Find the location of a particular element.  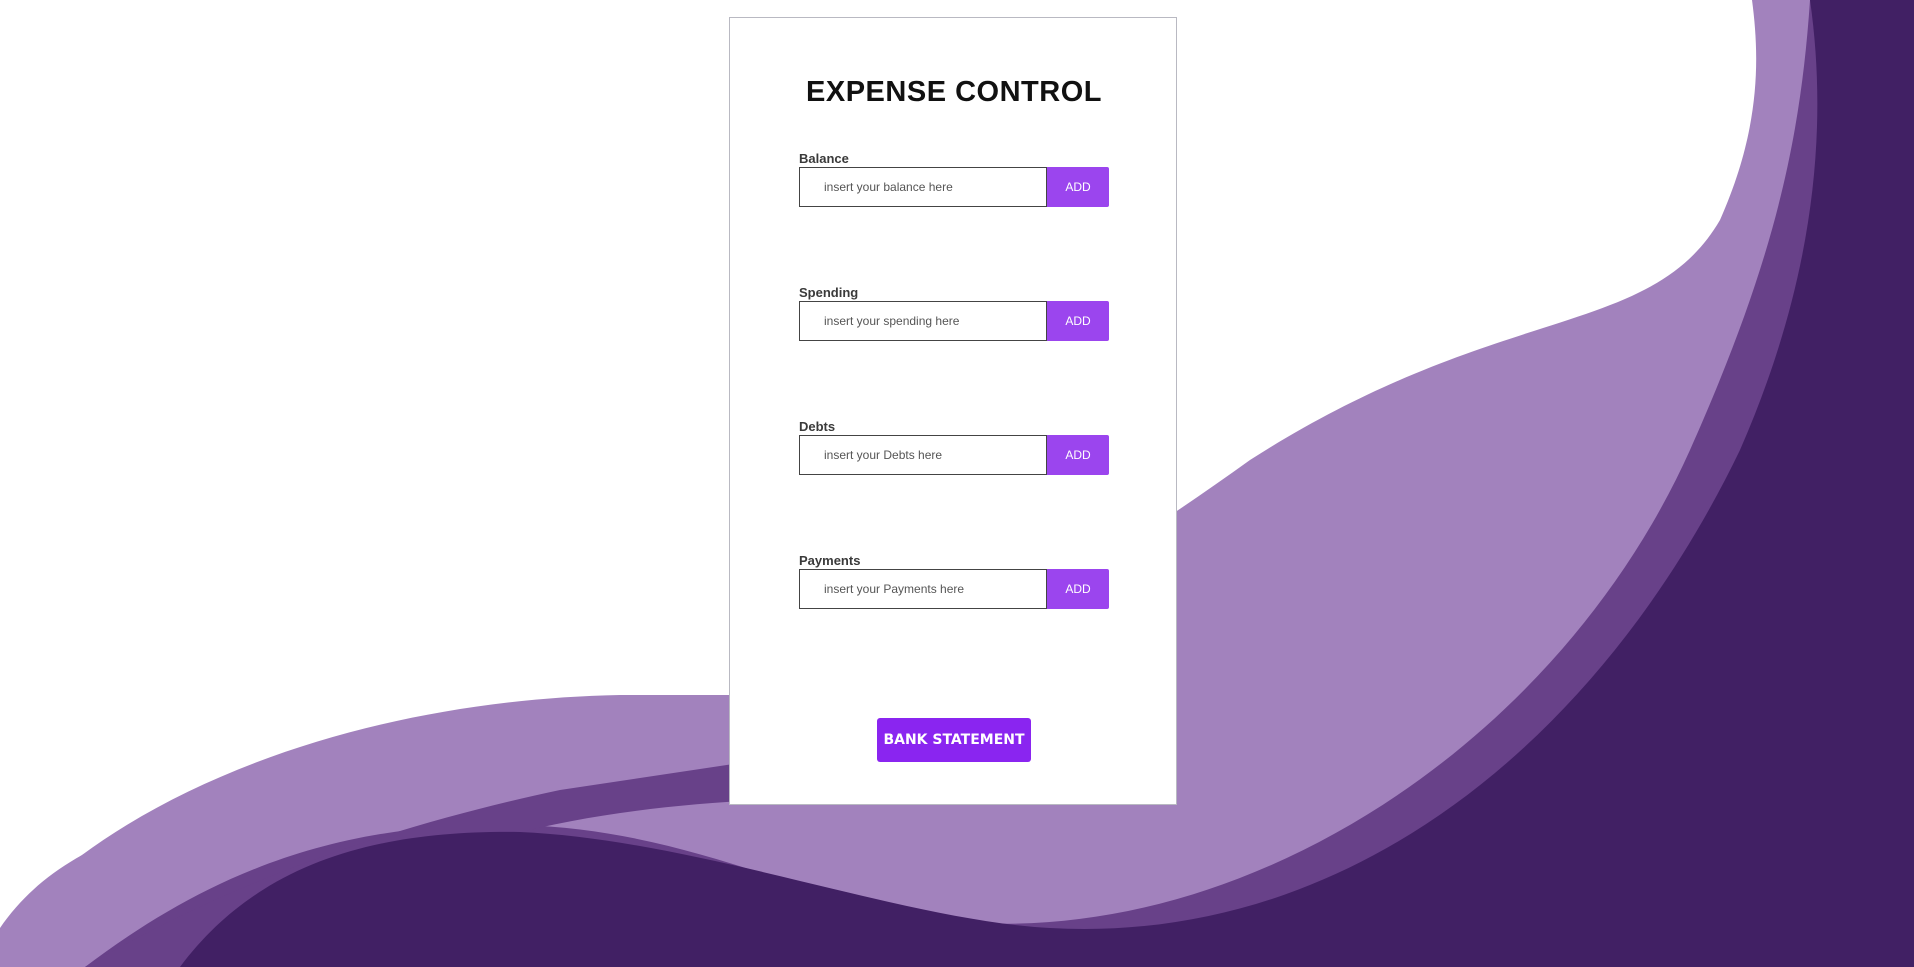

balance-input is located at coordinates (923, 187).